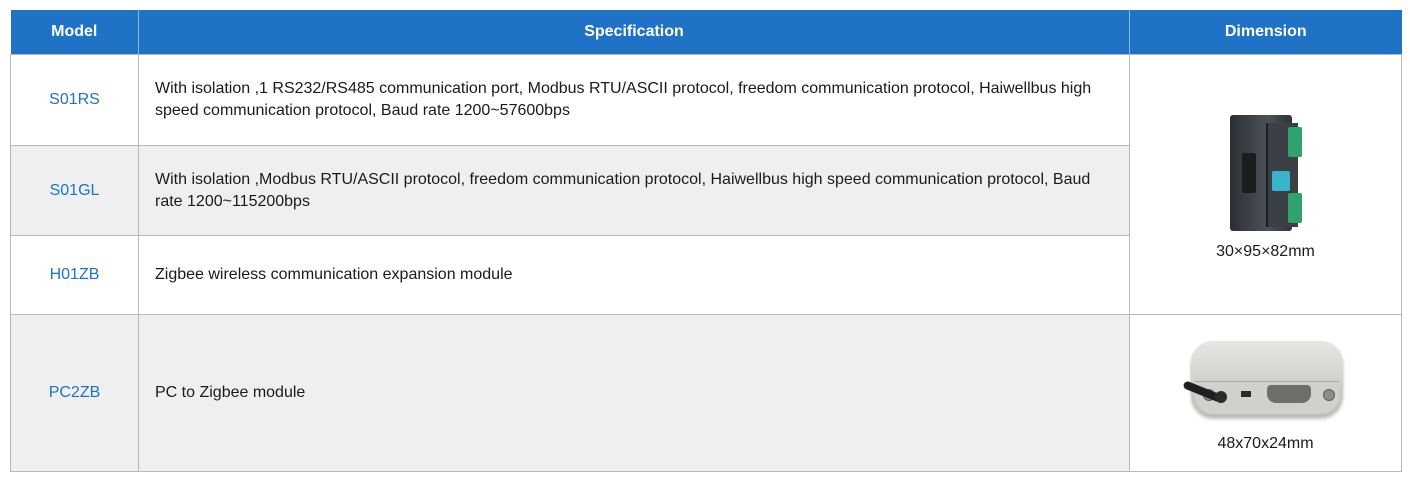  I want to click on pc-zigbee-gateway-image, so click(1266, 381).